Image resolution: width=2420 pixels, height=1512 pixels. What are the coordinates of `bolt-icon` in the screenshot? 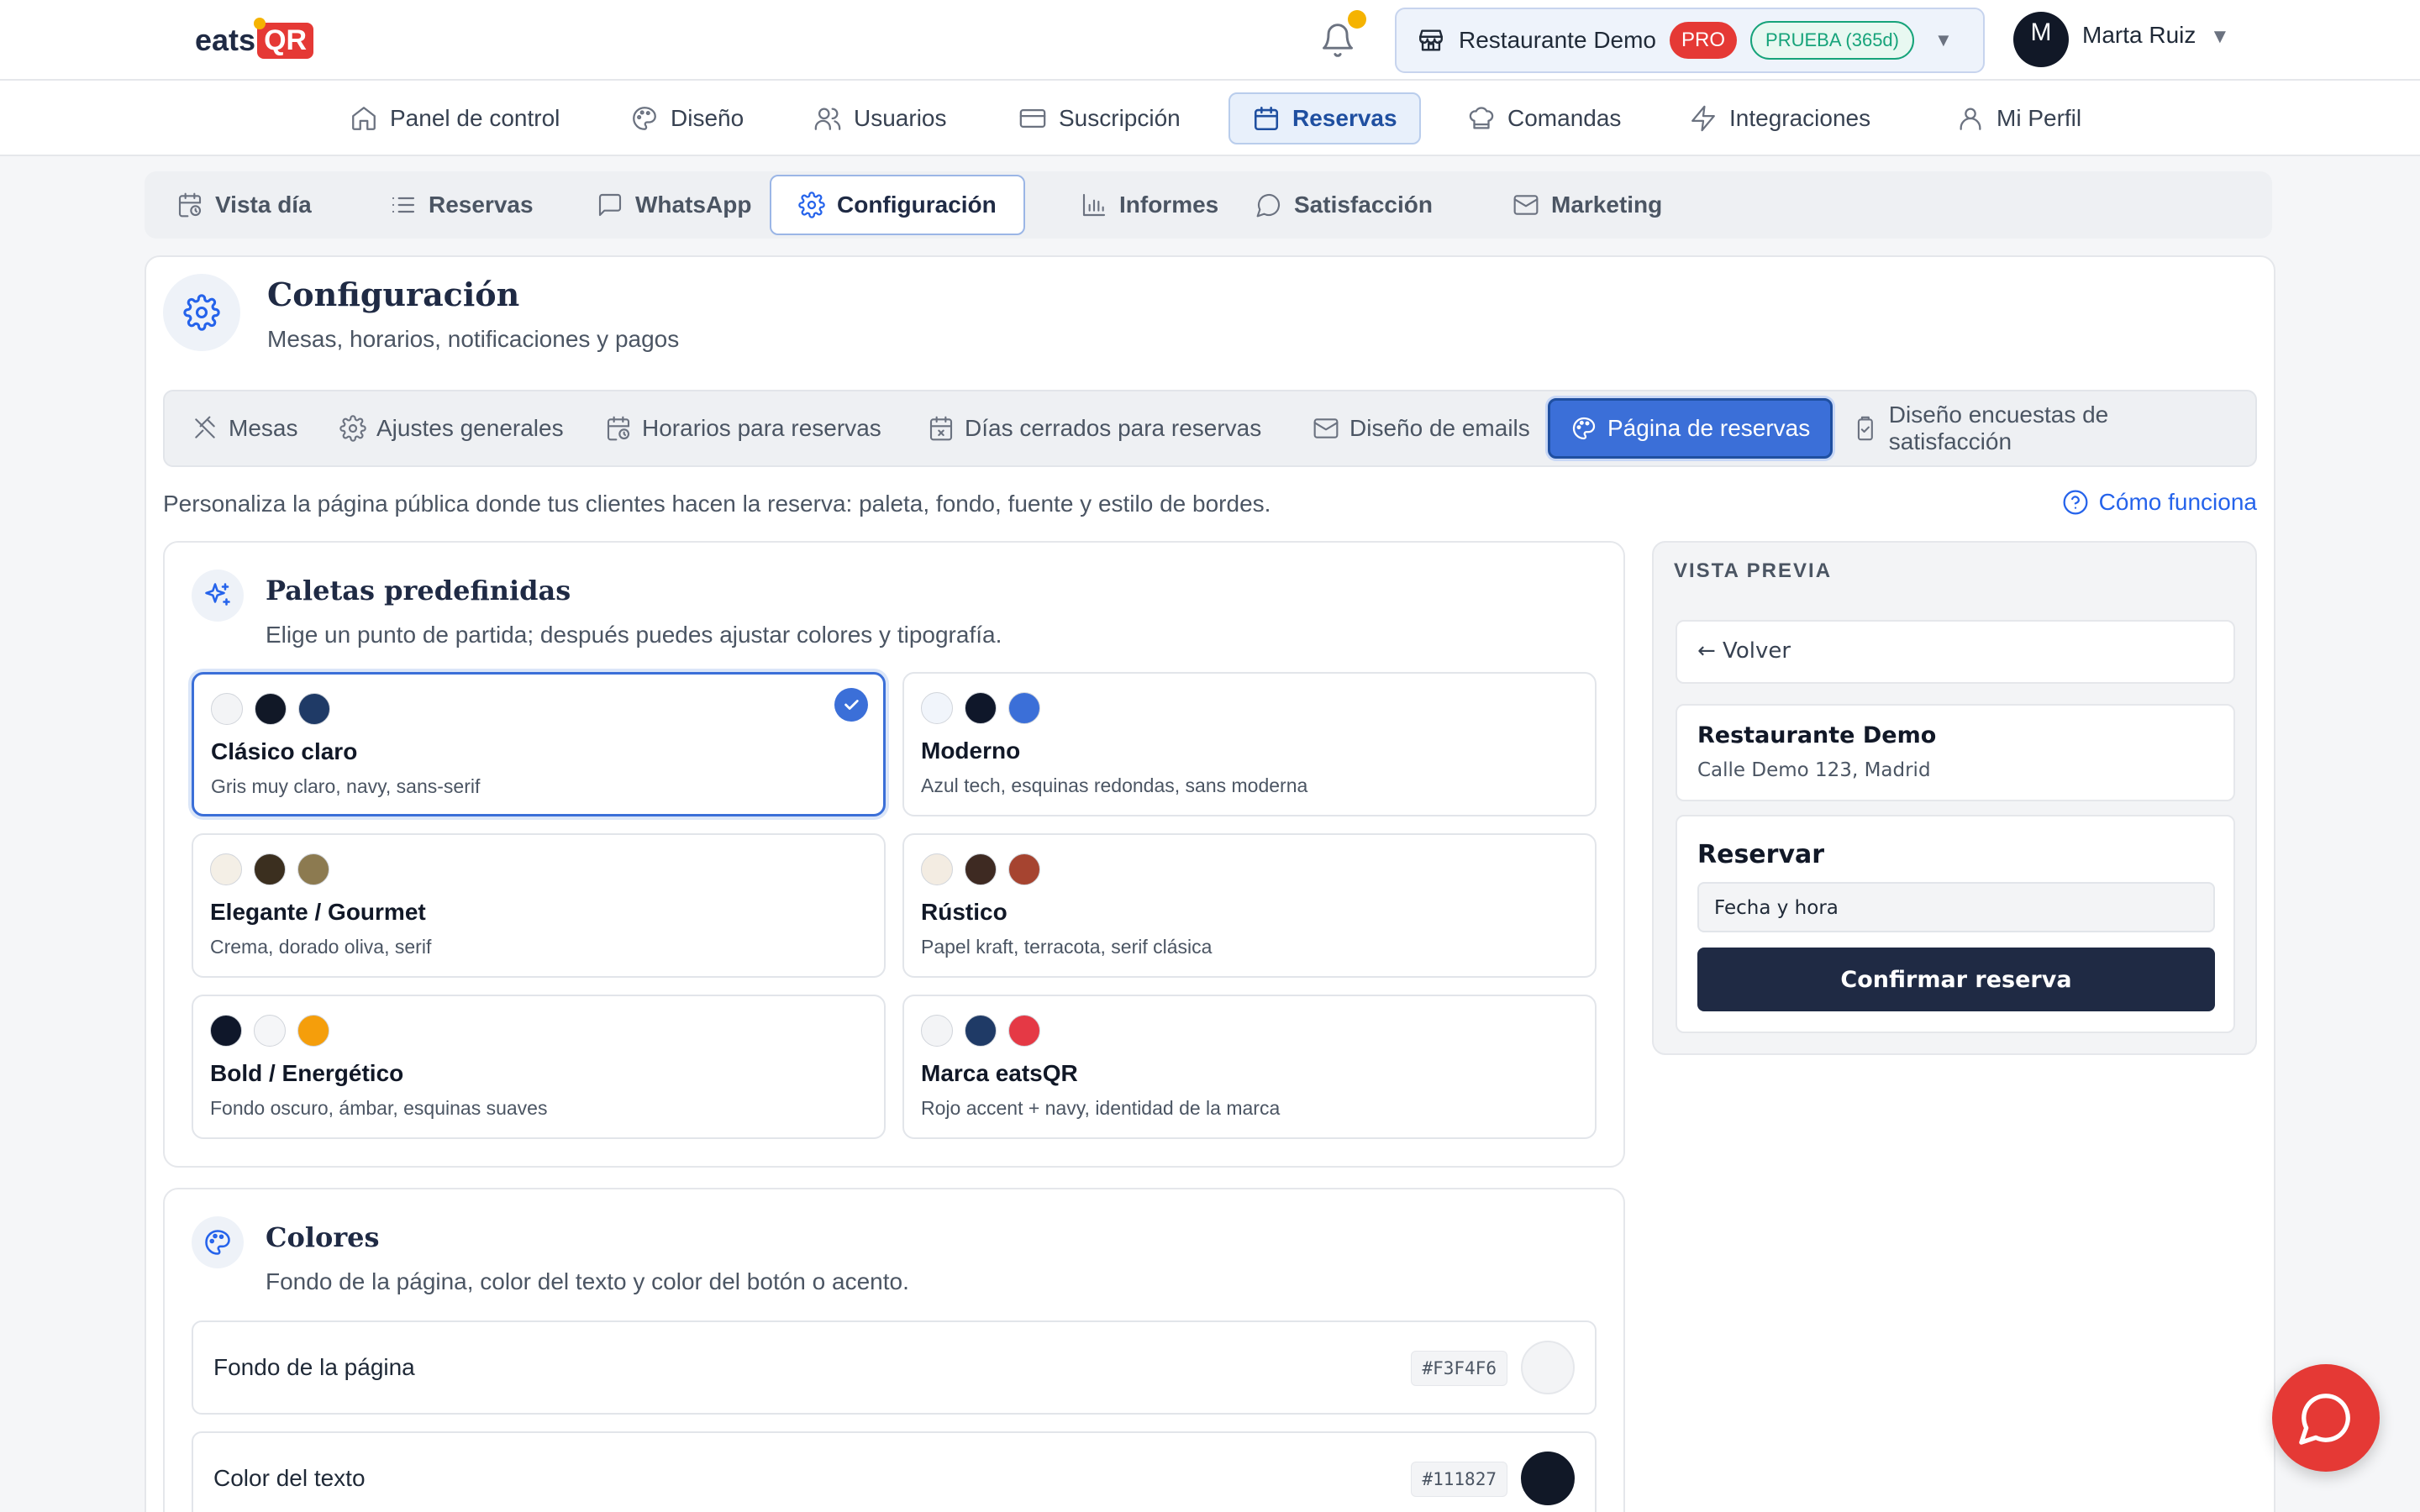 It's located at (1703, 118).